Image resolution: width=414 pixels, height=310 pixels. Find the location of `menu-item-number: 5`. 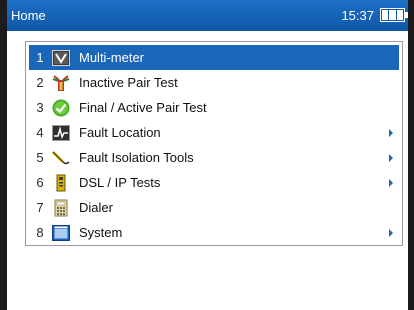

menu-item-number: 5 is located at coordinates (40, 157).